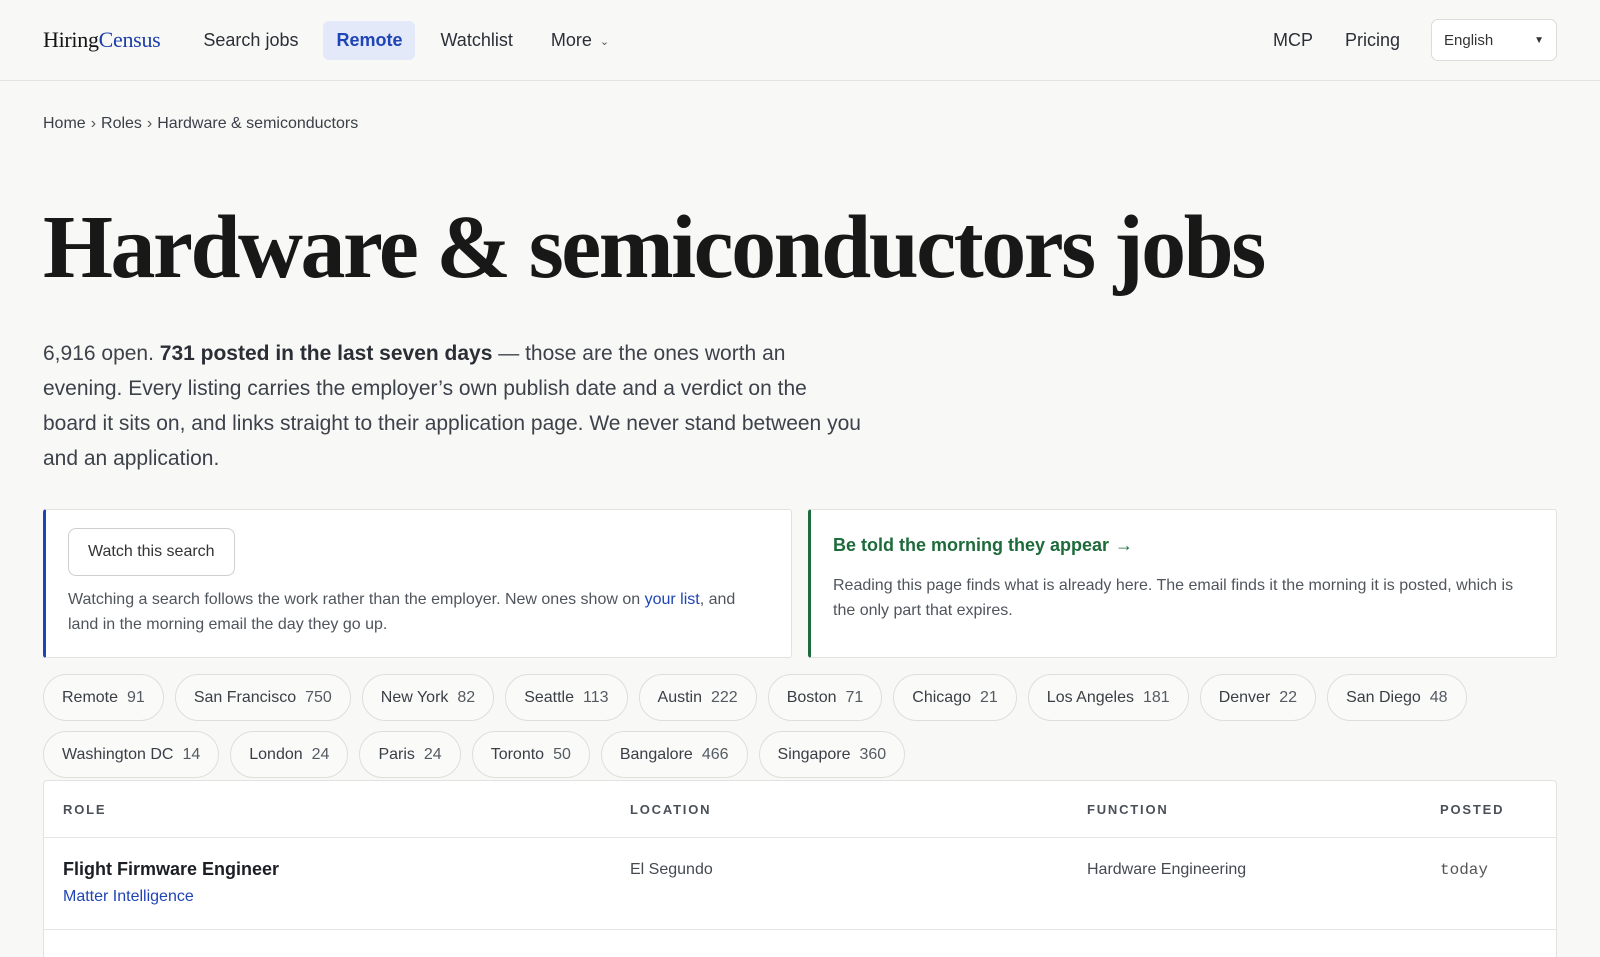  Describe the element at coordinates (414, 697) in the screenshot. I see `location-chip-name: New York` at that location.